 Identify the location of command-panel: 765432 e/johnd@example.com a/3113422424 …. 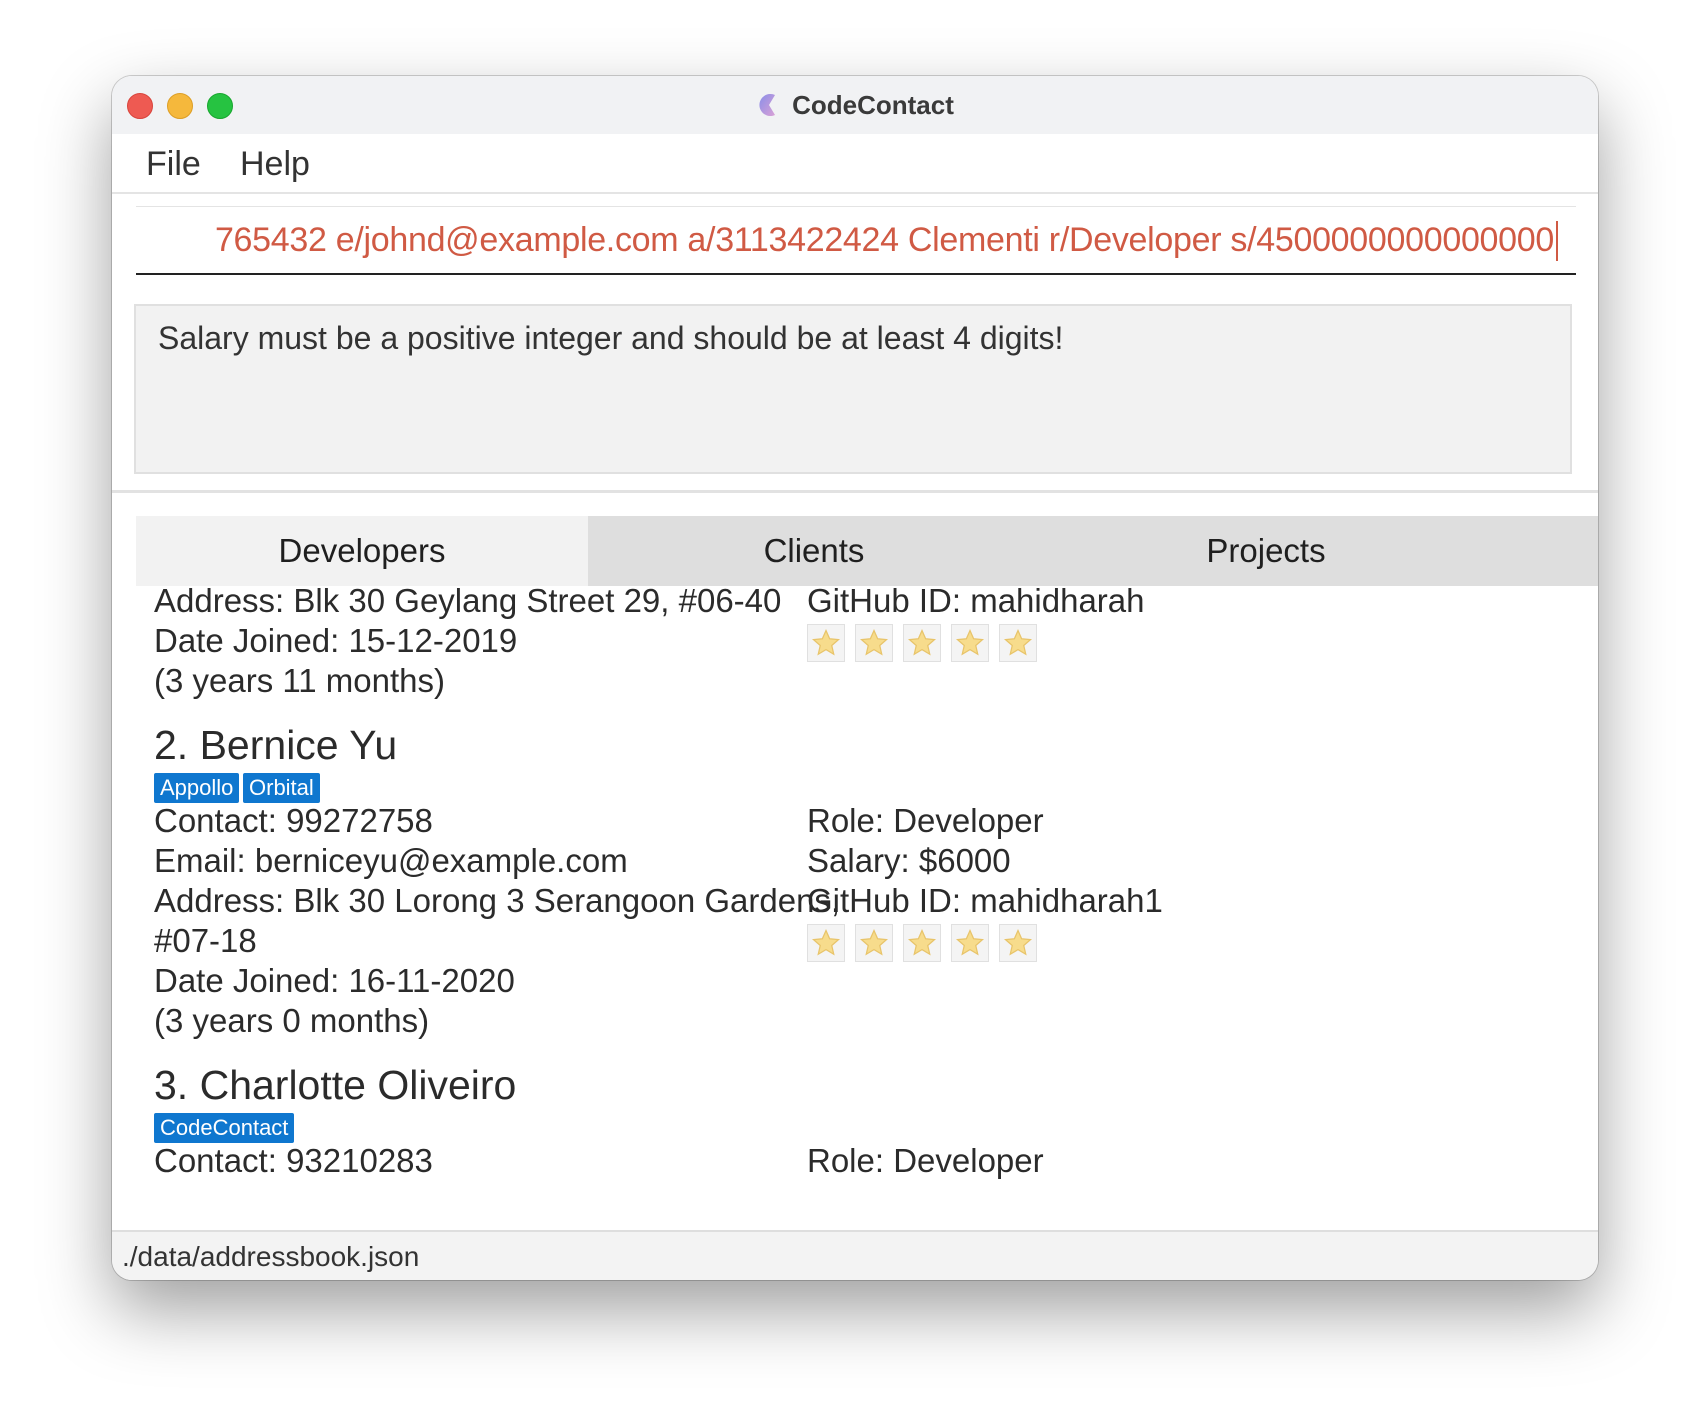
(855, 243).